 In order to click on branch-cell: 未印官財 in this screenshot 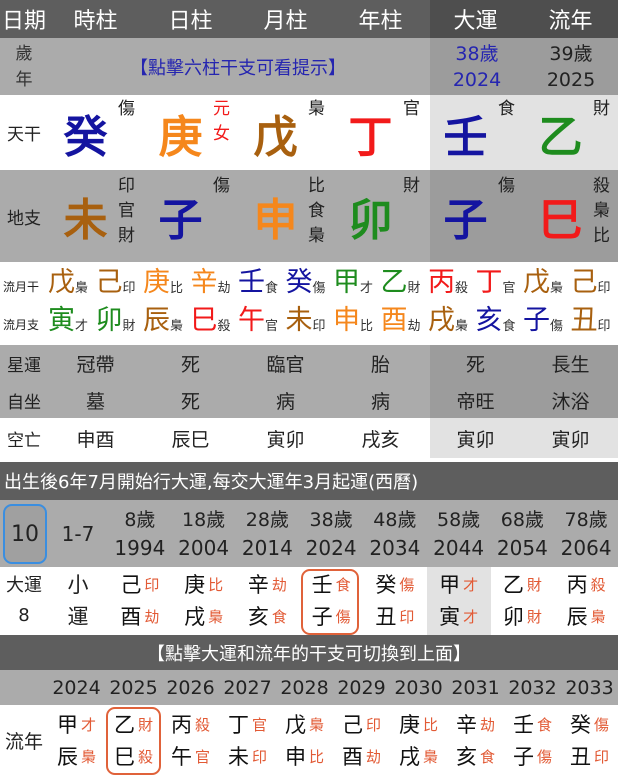, I will do `click(95, 216)`.